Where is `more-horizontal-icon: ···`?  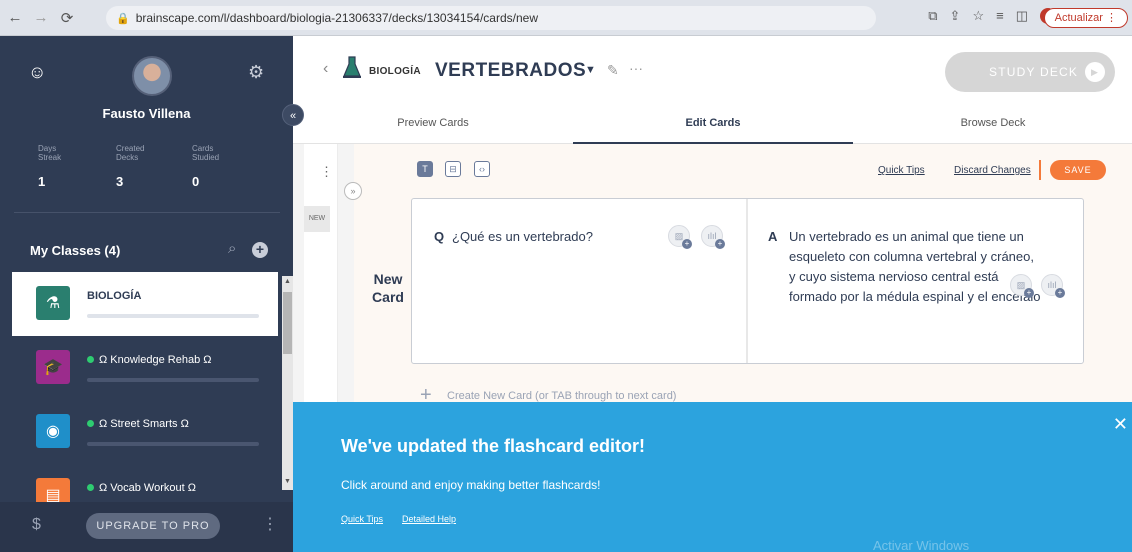
more-horizontal-icon: ··· is located at coordinates (636, 68).